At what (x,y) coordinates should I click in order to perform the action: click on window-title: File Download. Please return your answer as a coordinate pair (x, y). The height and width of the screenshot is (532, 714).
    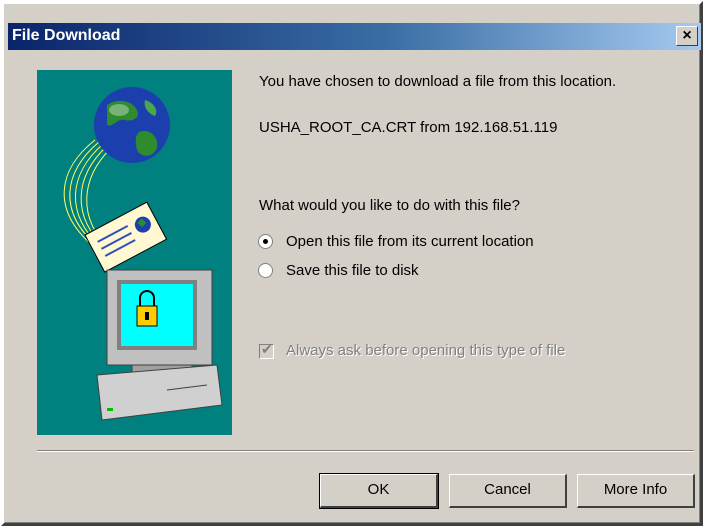
    Looking at the image, I should click on (66, 35).